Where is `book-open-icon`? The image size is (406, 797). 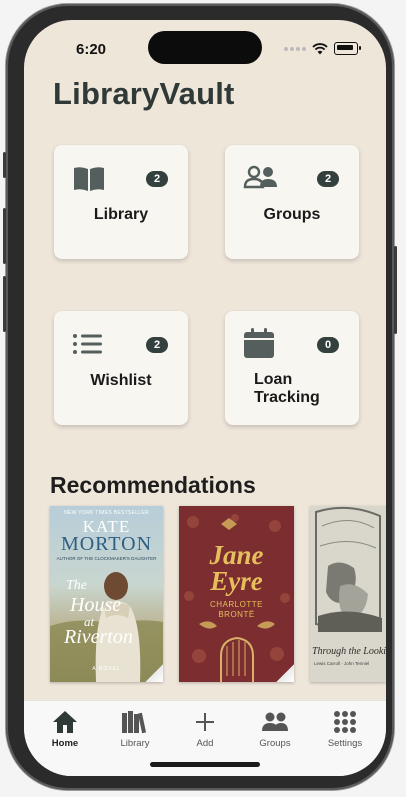
book-open-icon is located at coordinates (89, 179).